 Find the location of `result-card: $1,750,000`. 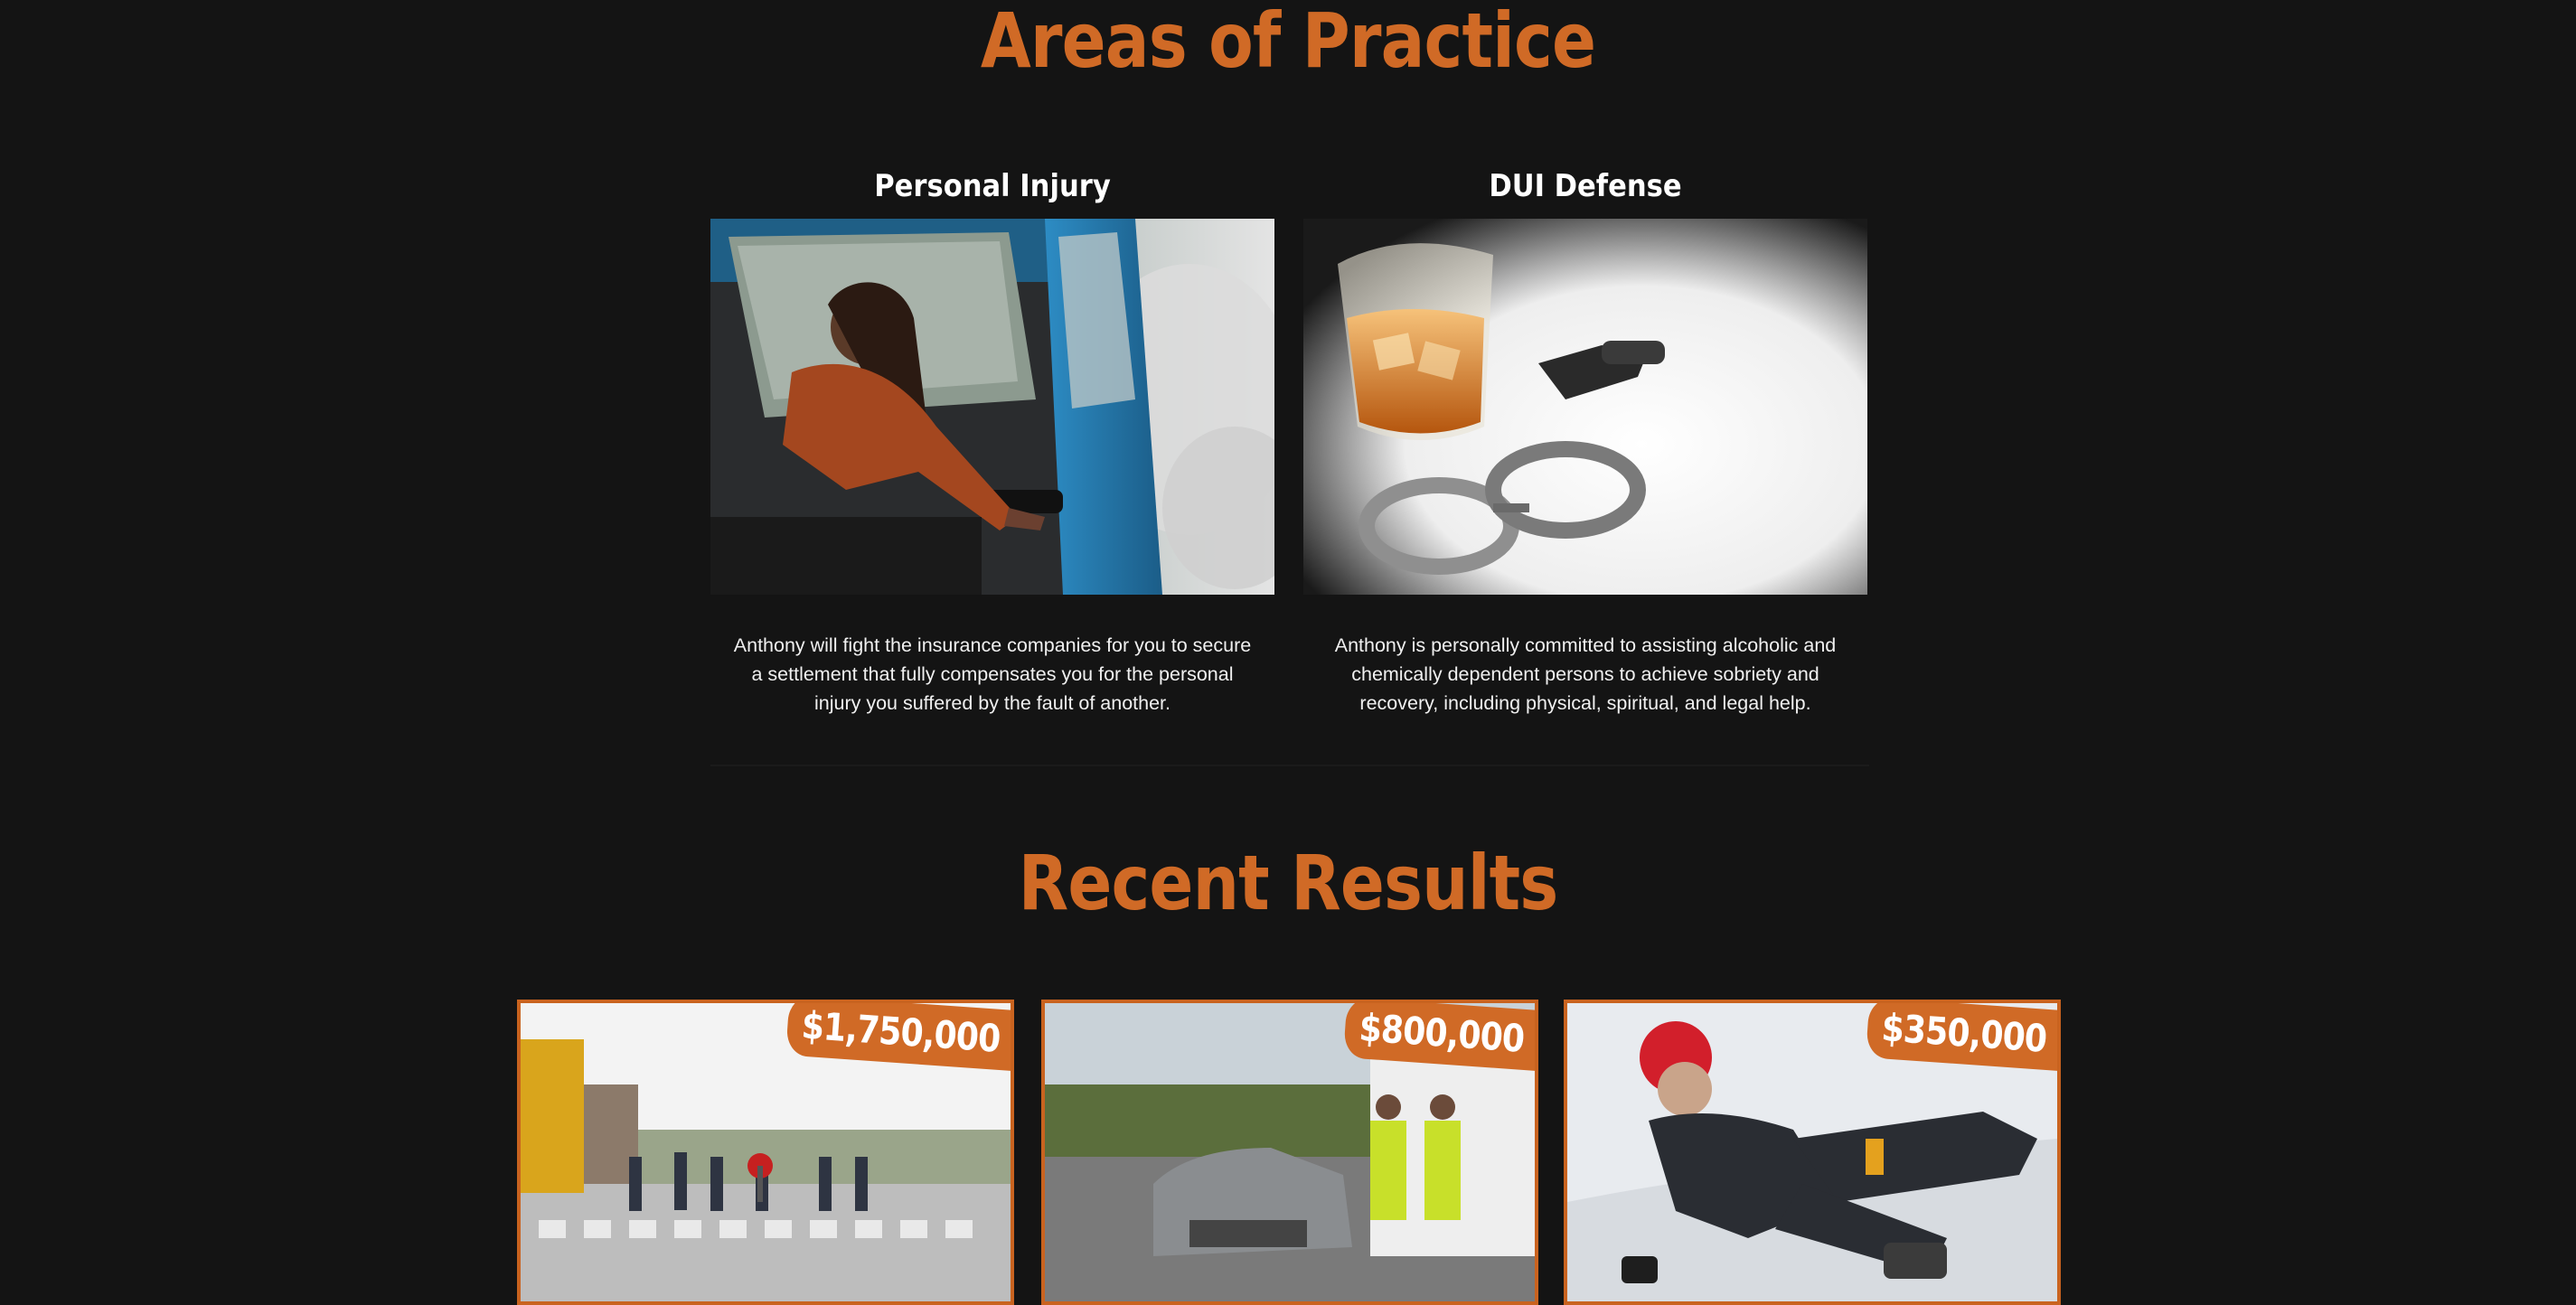

result-card: $1,750,000 is located at coordinates (765, 1152).